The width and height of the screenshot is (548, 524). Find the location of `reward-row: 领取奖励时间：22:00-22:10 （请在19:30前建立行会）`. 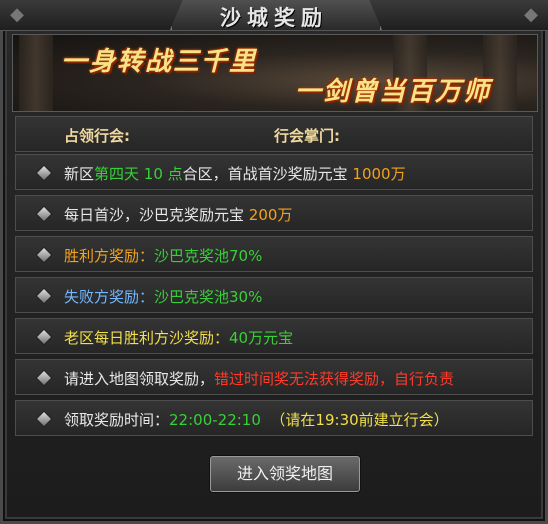

reward-row: 领取奖励时间：22:00-22:10 （请在19:30前建立行会） is located at coordinates (274, 418).